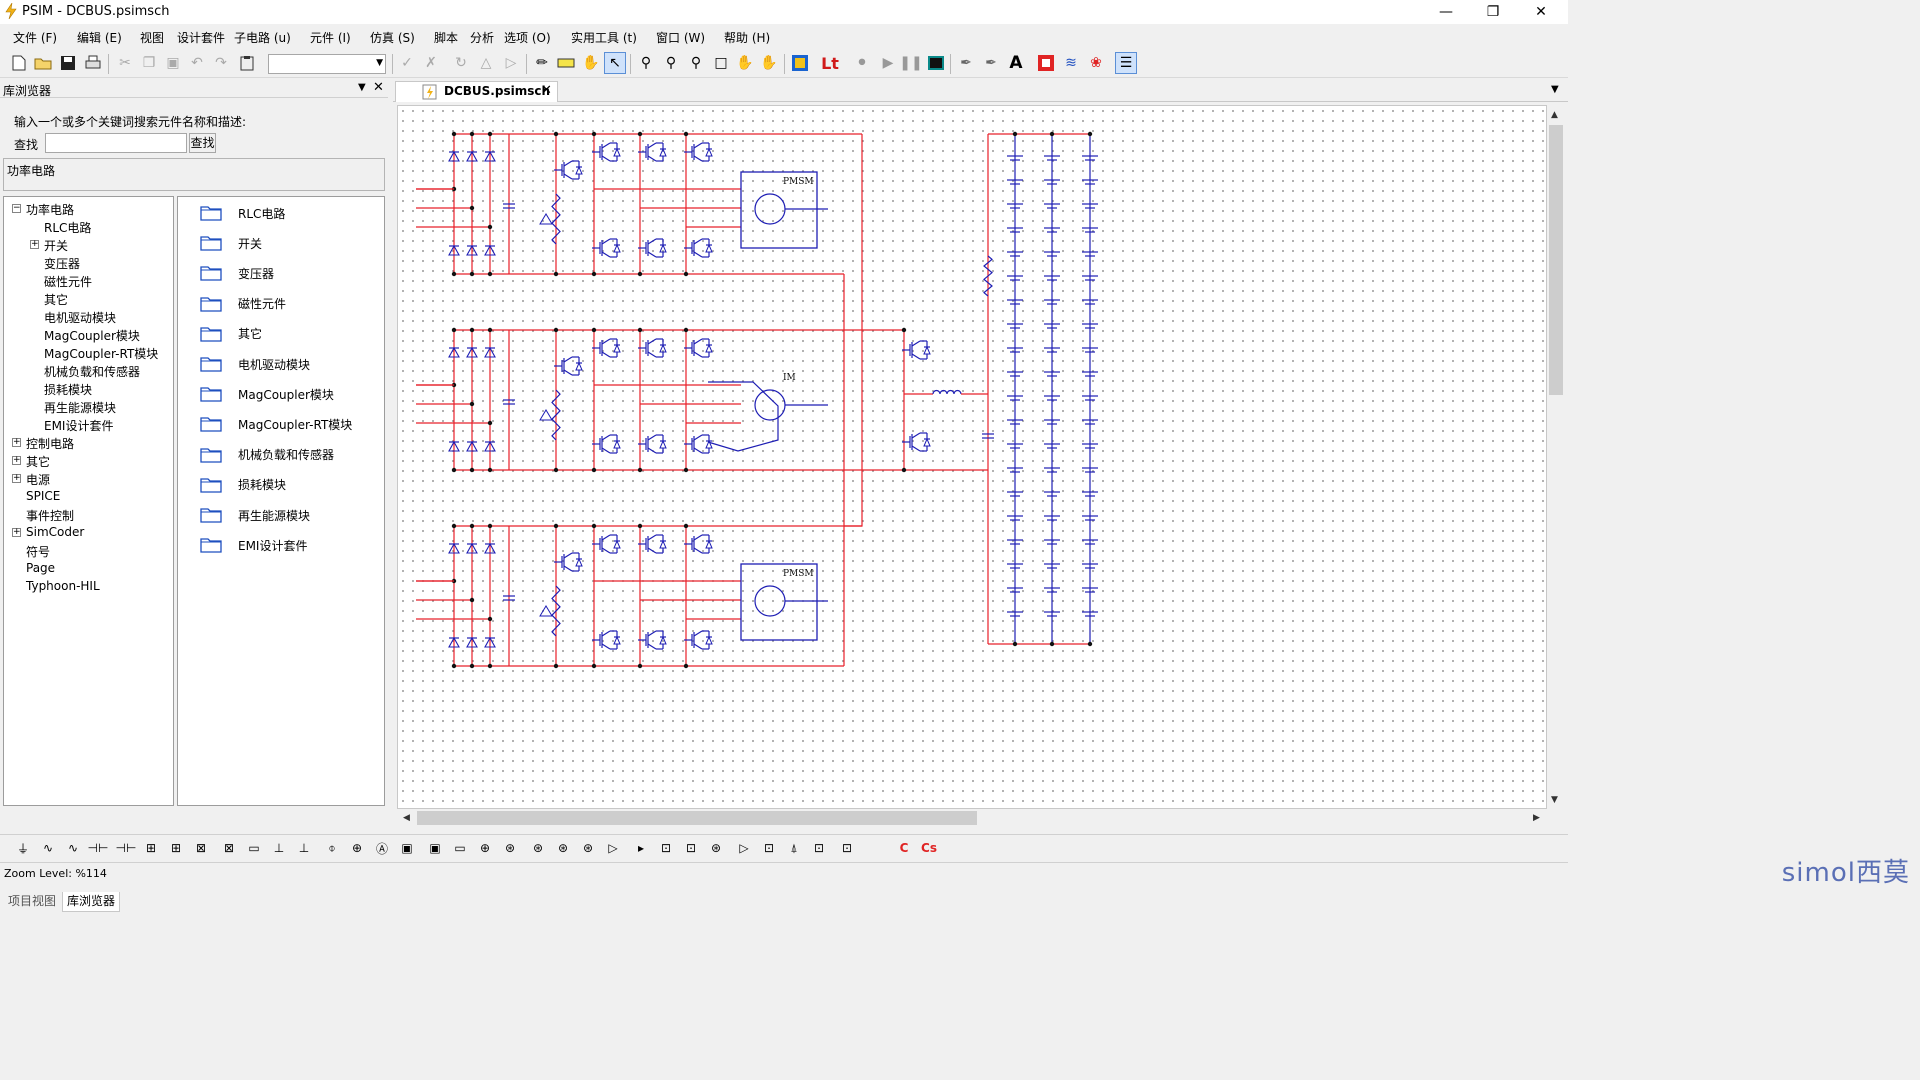  I want to click on vertical-scrollbar: ▲ ▼, so click(1556, 457).